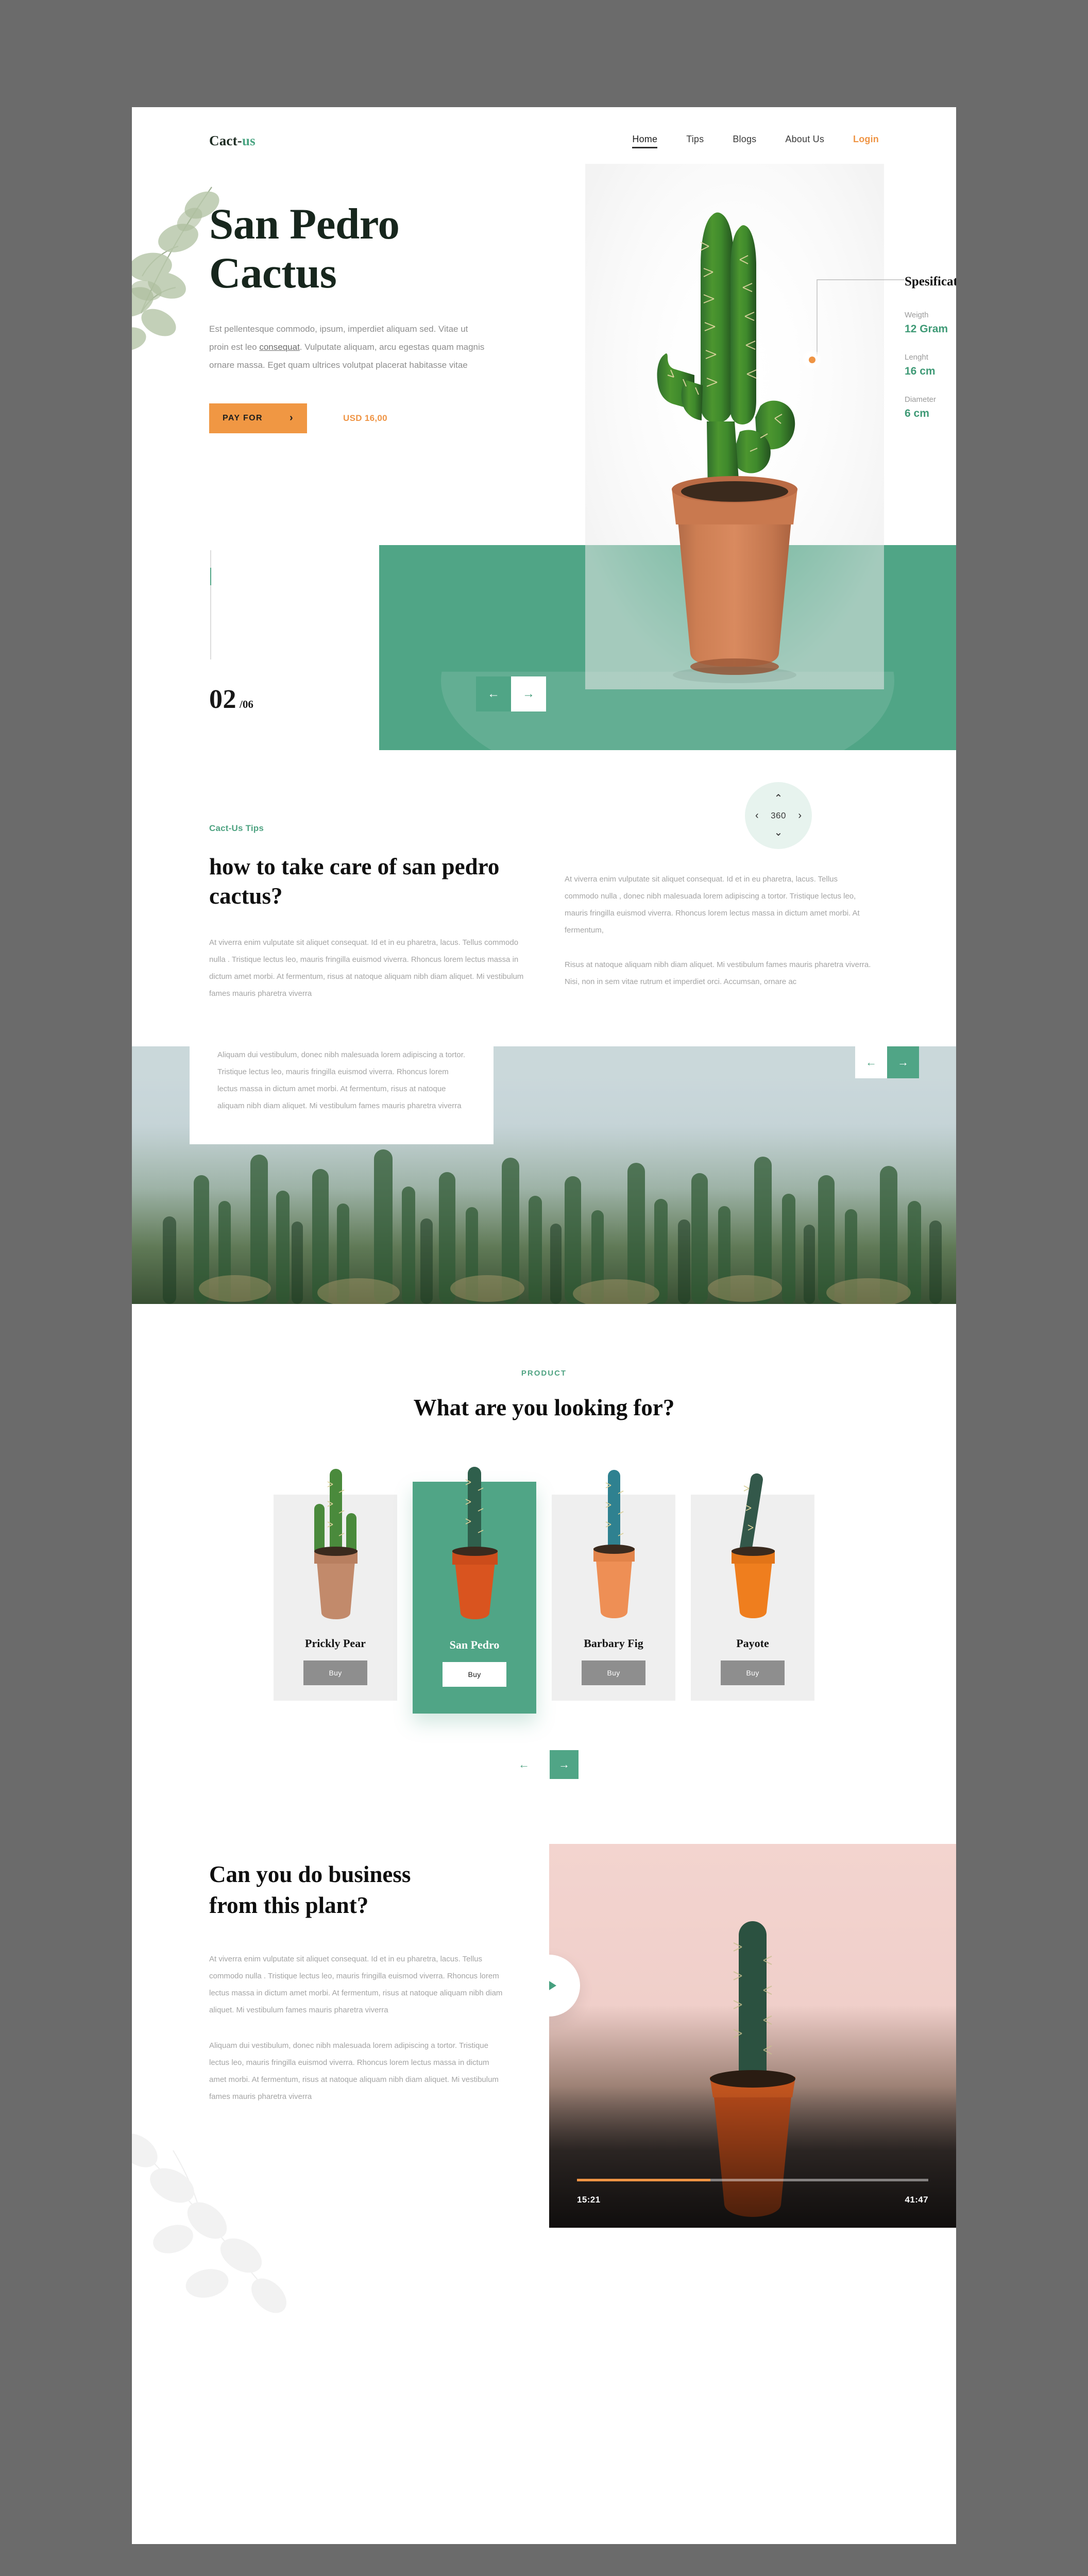 Image resolution: width=1088 pixels, height=2576 pixels. What do you see at coordinates (236, 828) in the screenshot?
I see `tips-eyebrow: Cact-Us Tips` at bounding box center [236, 828].